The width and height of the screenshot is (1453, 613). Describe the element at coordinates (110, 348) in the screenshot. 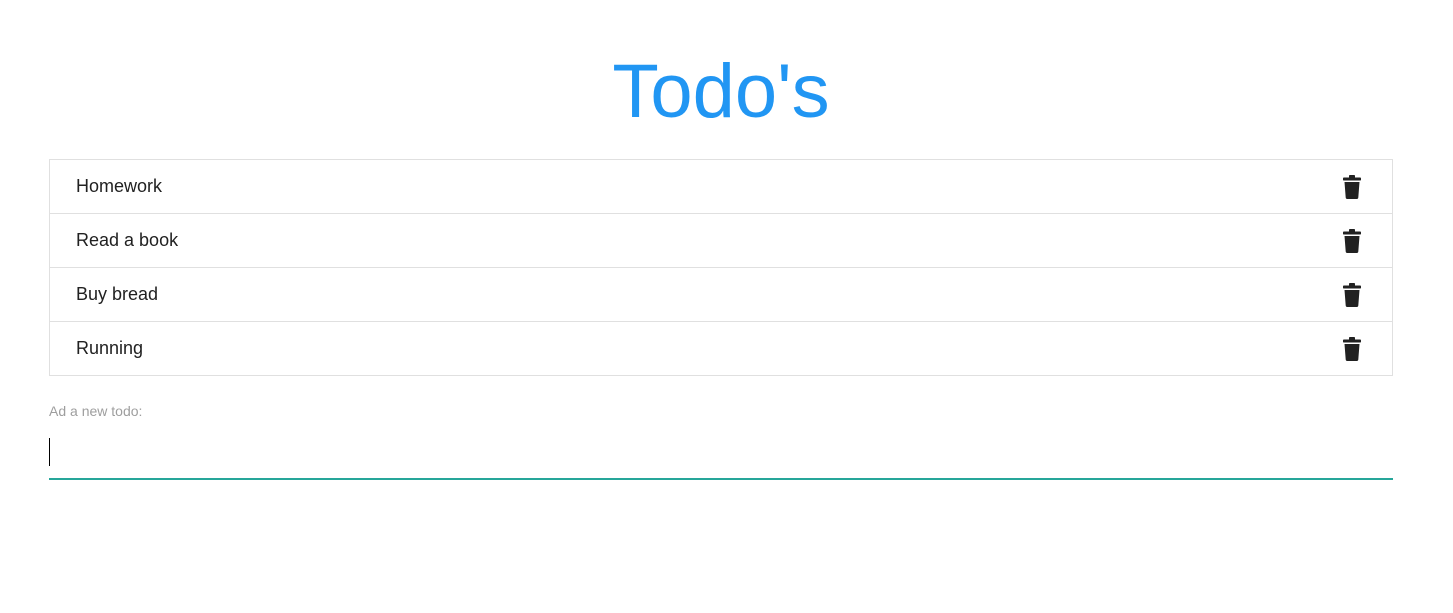

I see `todo-text: Running` at that location.